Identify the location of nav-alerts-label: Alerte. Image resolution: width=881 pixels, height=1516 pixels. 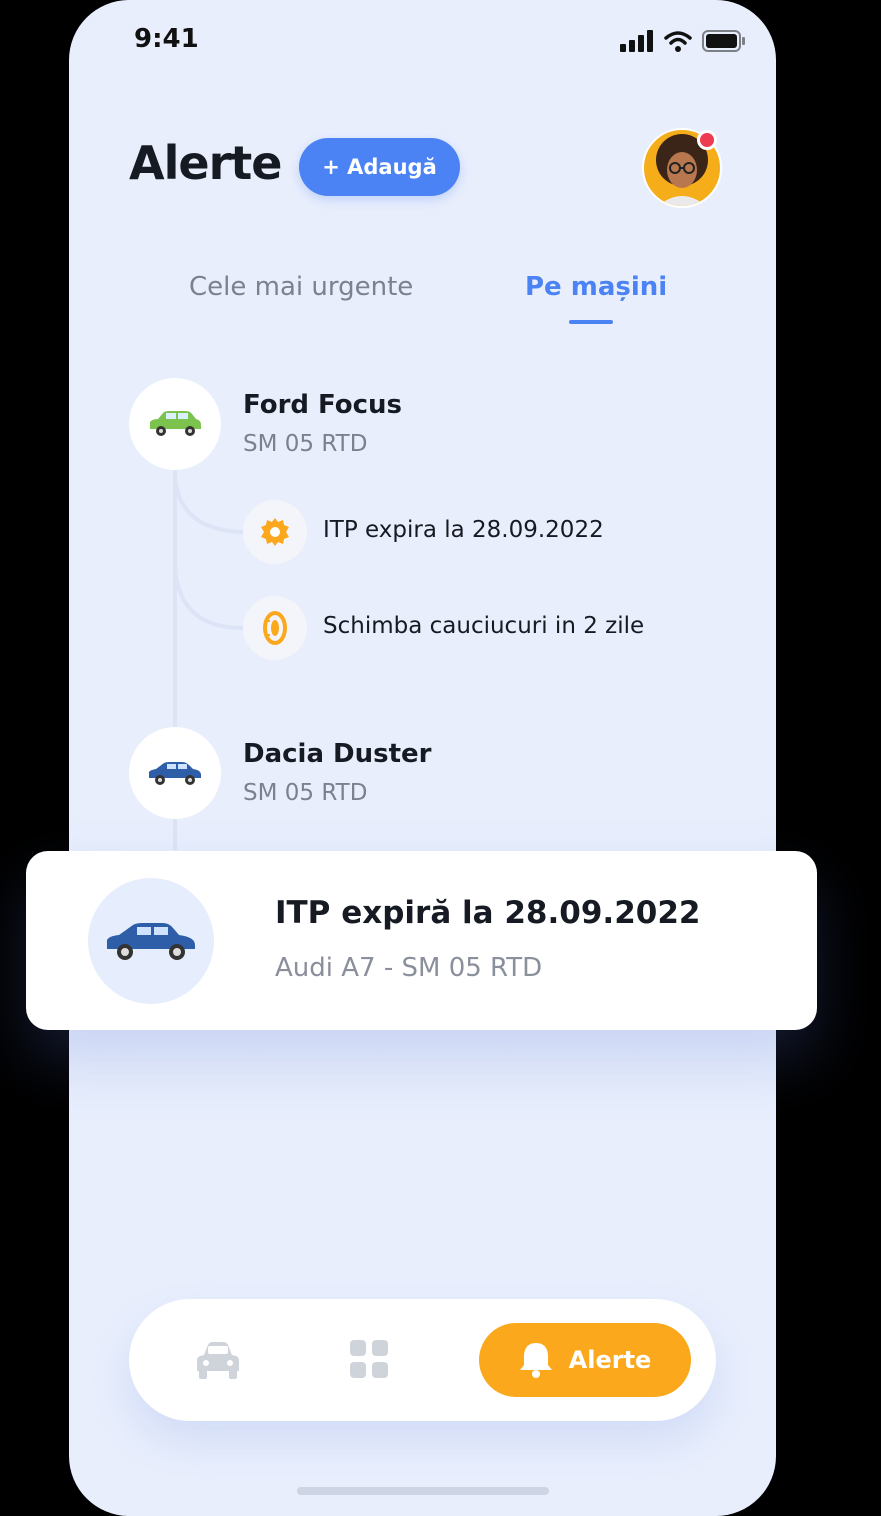
(610, 1360).